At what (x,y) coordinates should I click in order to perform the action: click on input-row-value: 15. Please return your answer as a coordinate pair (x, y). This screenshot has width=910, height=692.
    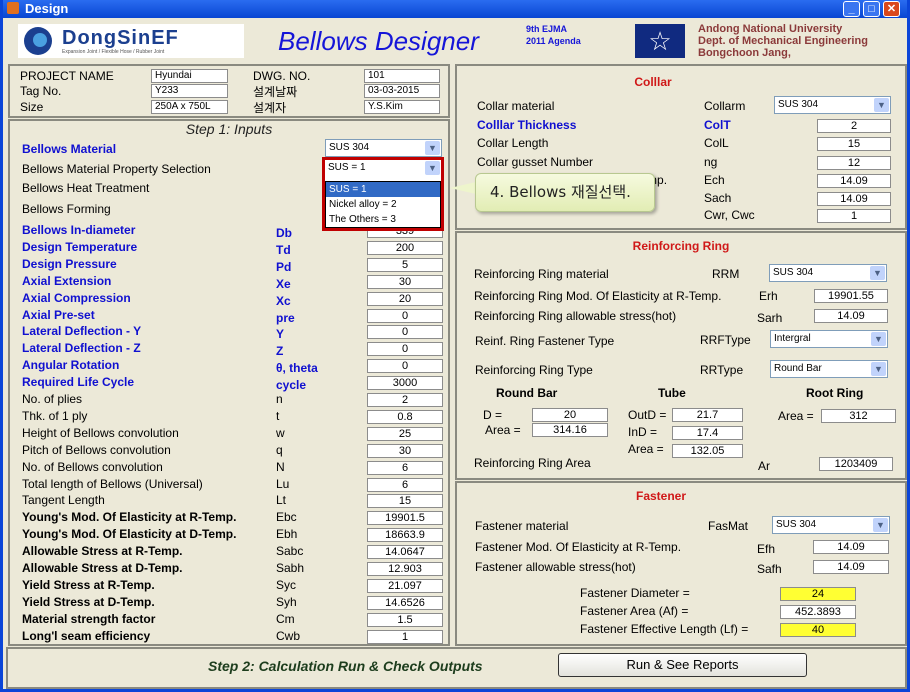
    Looking at the image, I should click on (405, 501).